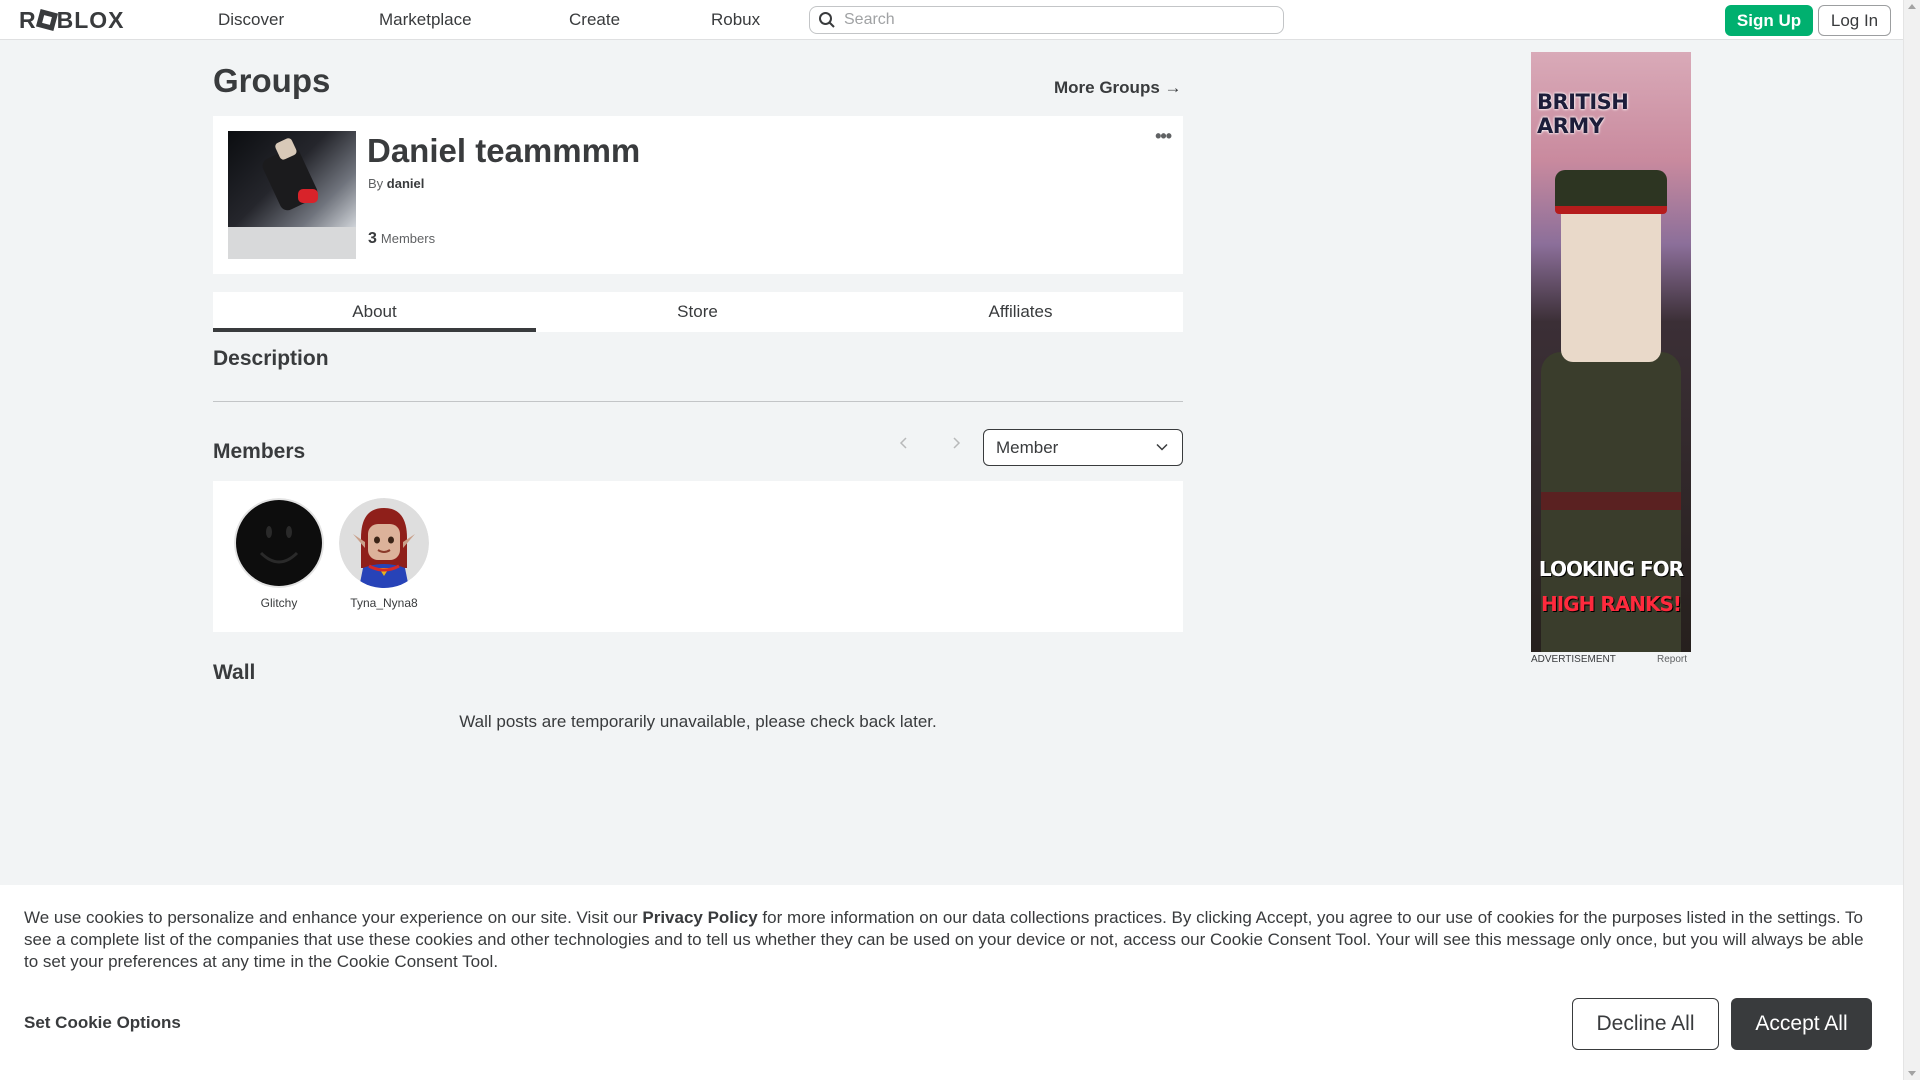  What do you see at coordinates (956, 443) in the screenshot?
I see `chevron-right-icon` at bounding box center [956, 443].